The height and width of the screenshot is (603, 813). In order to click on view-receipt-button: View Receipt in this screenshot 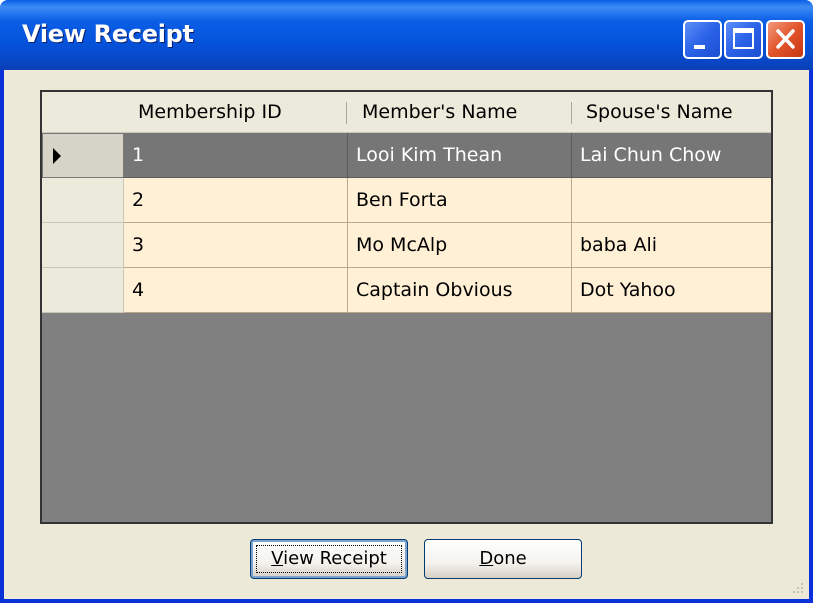, I will do `click(329, 559)`.